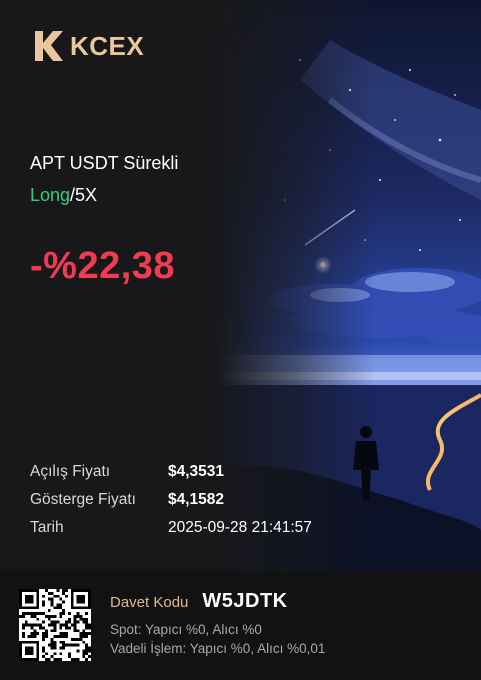  Describe the element at coordinates (218, 648) in the screenshot. I see `futures-fee-text: Vadeli İşlem: Yapıcı %0, Alıcı %0,01` at that location.